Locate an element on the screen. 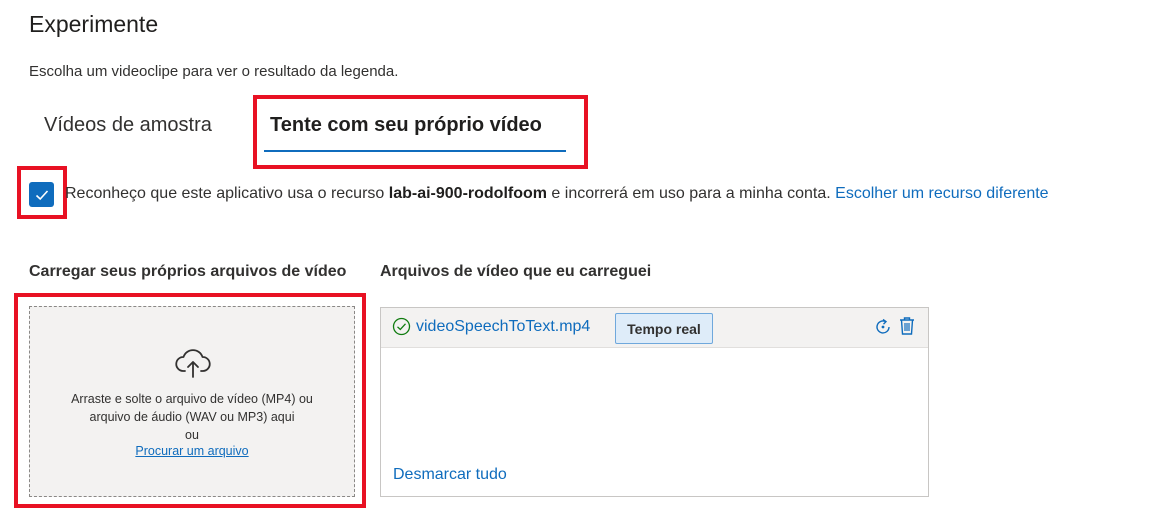 This screenshot has width=1171, height=512. drop-instructions-or: ou is located at coordinates (192, 435).